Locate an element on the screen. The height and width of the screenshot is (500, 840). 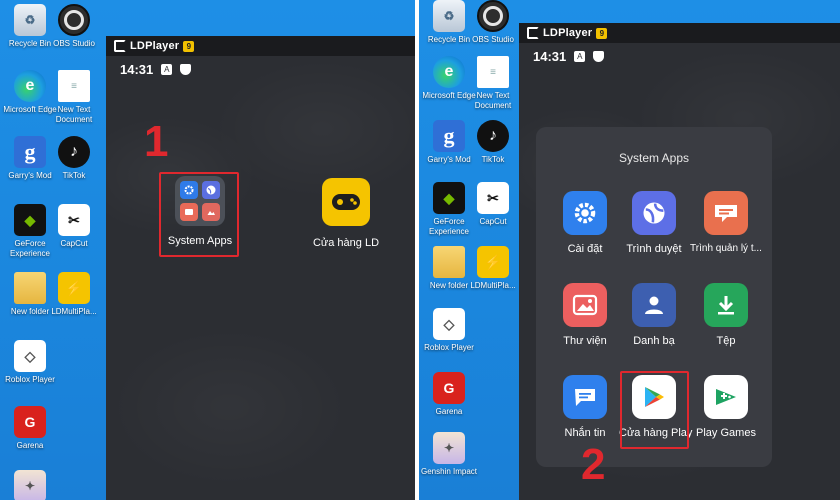
app-messages: Nhắn tin is located at coordinates (585, 407).